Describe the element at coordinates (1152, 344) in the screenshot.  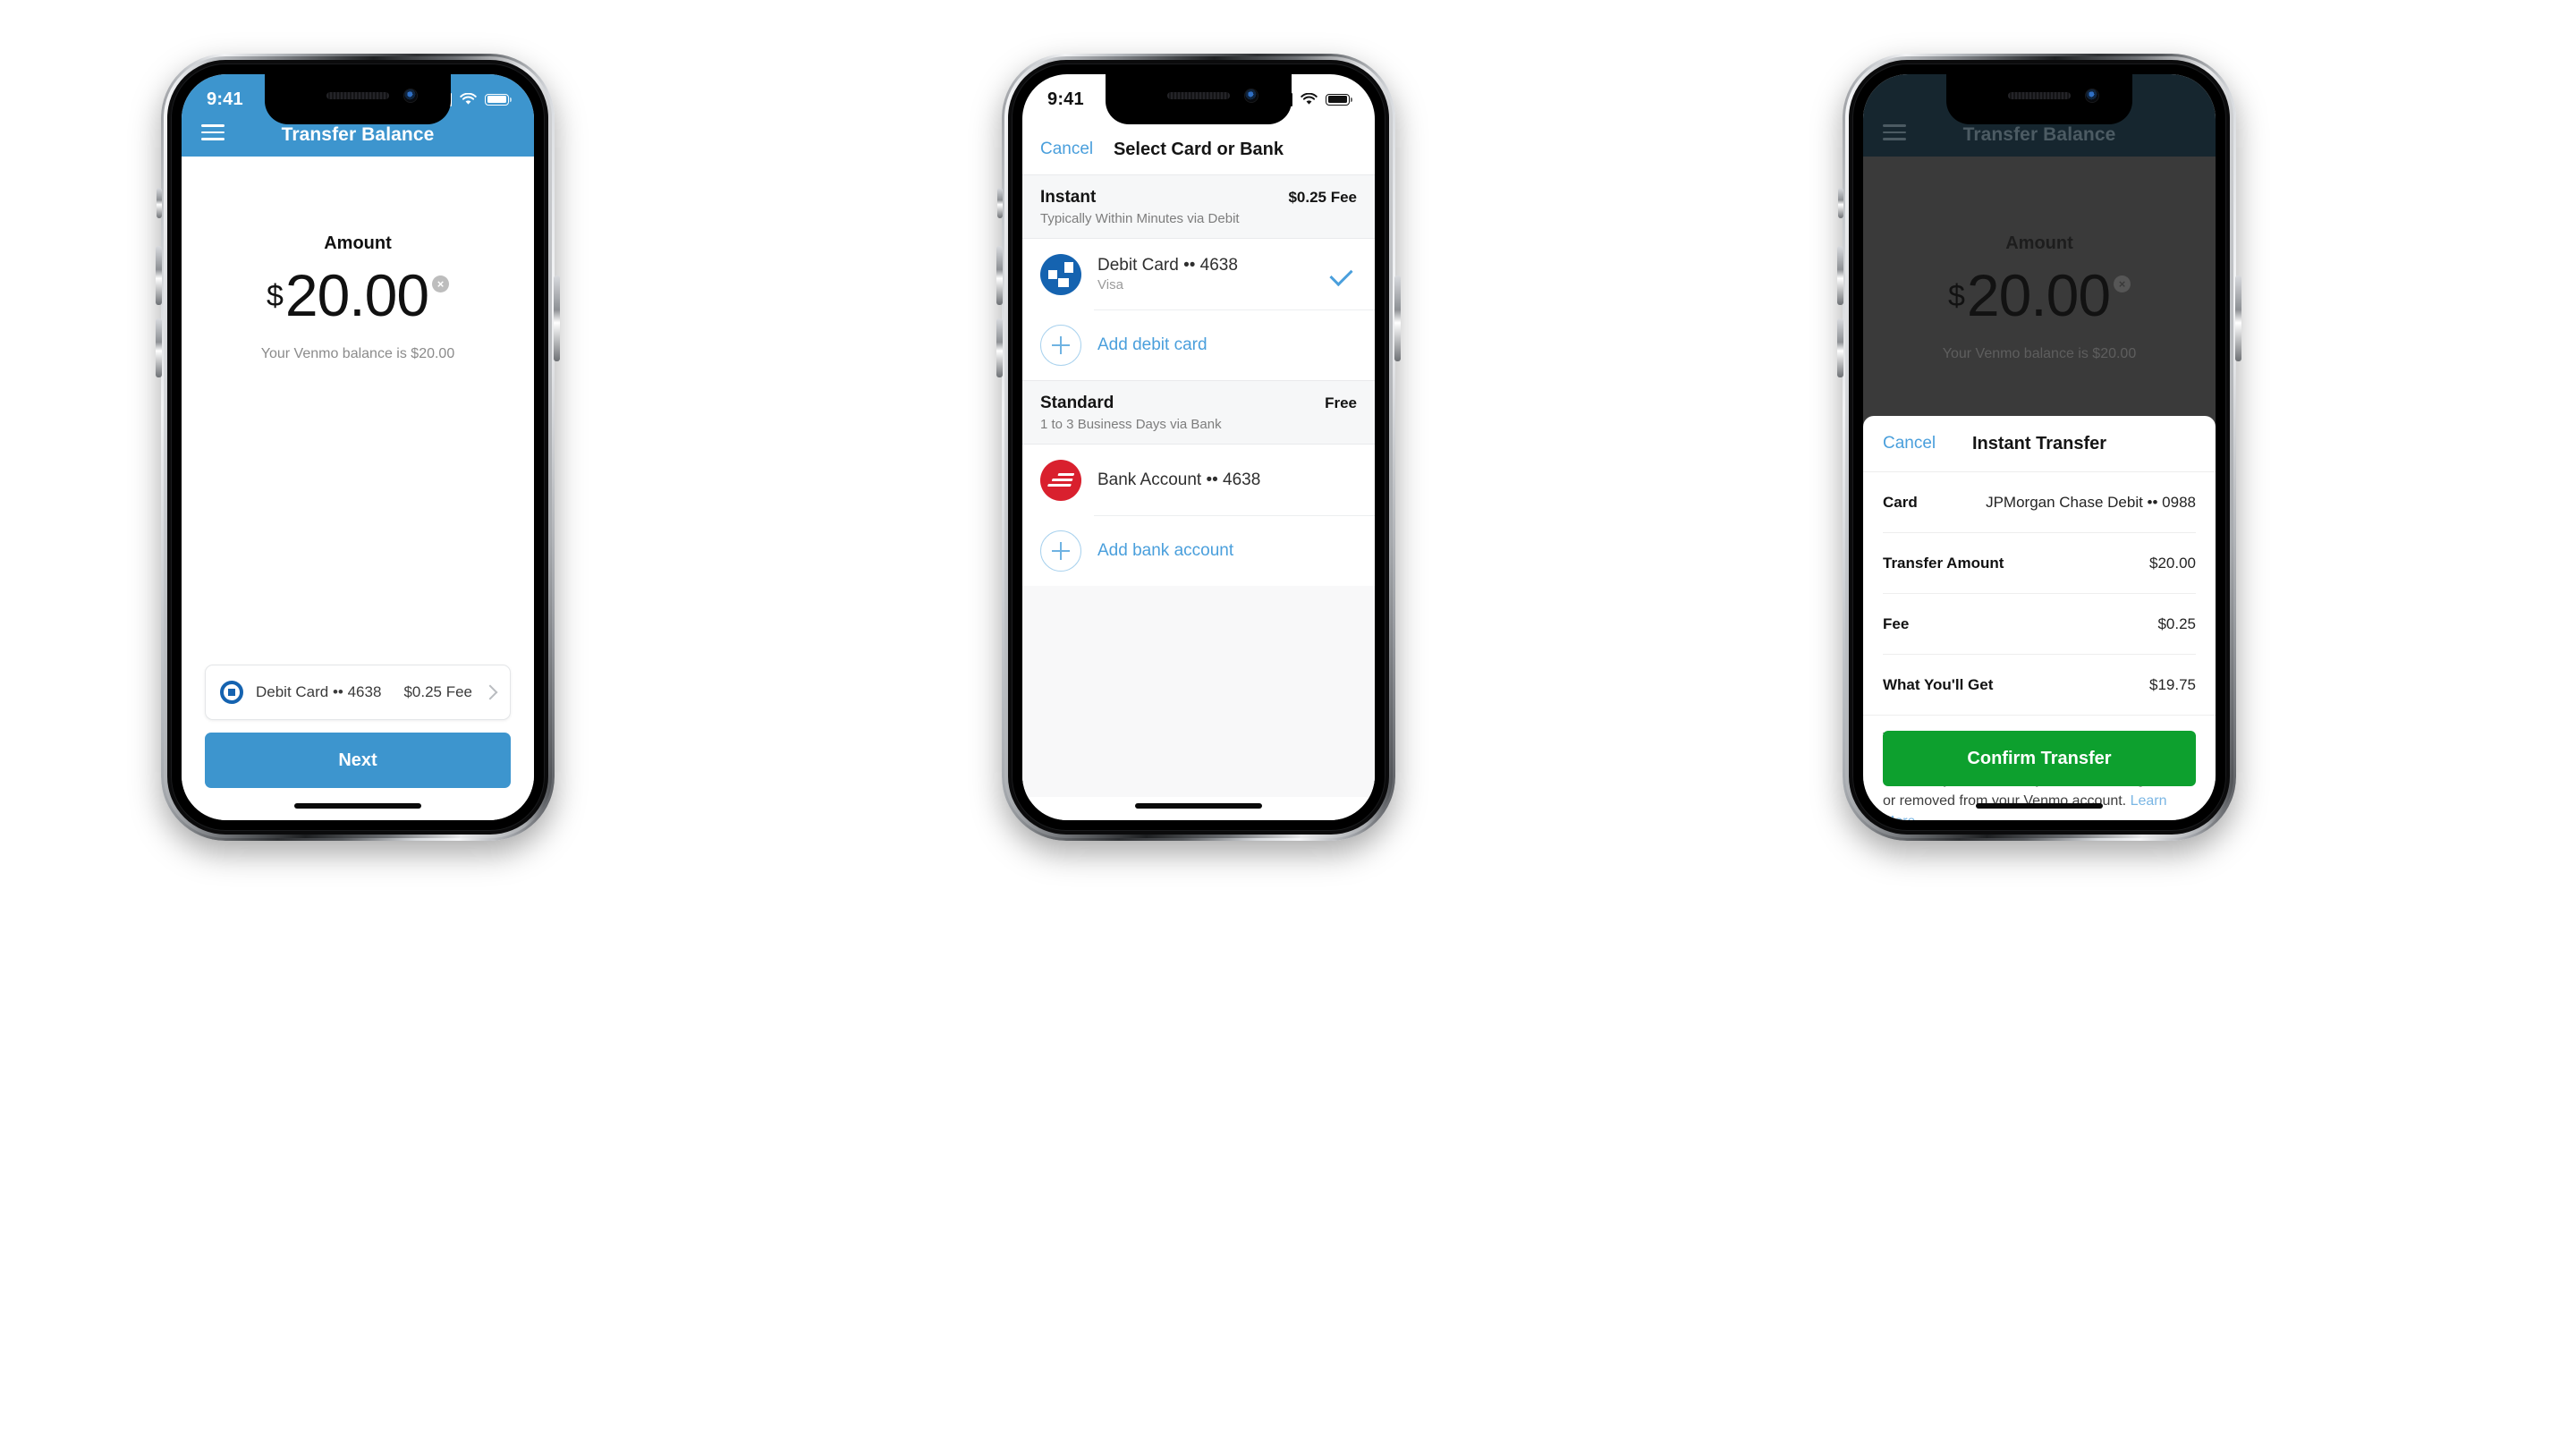
I see `add-debit-card-label: Add debit card` at that location.